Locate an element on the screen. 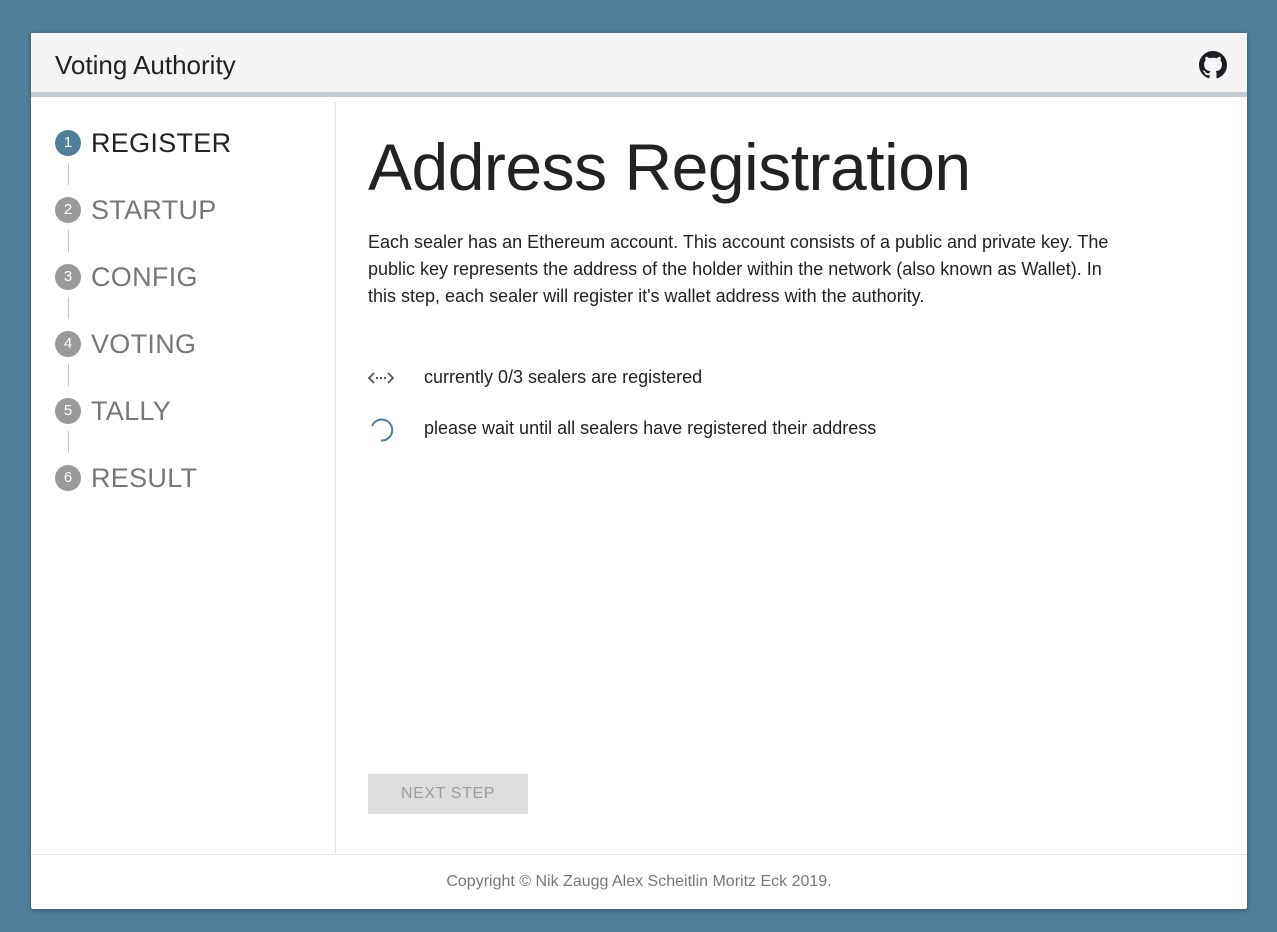 Image resolution: width=1277 pixels, height=932 pixels. step-voting: 4 VOTING is located at coordinates (185, 344).